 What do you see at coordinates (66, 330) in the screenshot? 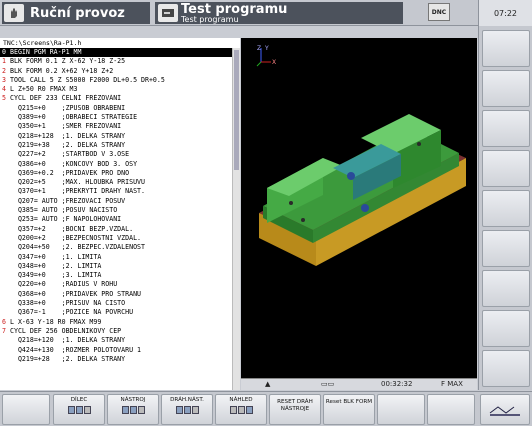
I see `line-code: CYCL DEF 256 OBDELNIKOVY CEP` at bounding box center [66, 330].